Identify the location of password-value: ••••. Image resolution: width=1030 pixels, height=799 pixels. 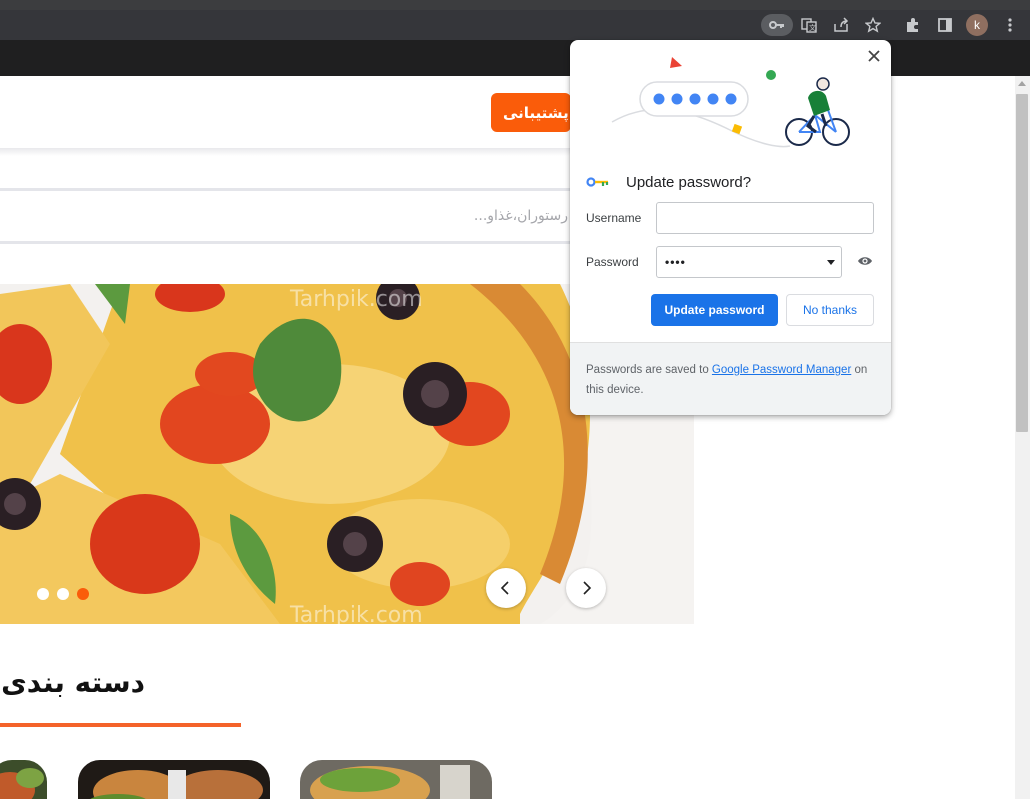
(675, 262).